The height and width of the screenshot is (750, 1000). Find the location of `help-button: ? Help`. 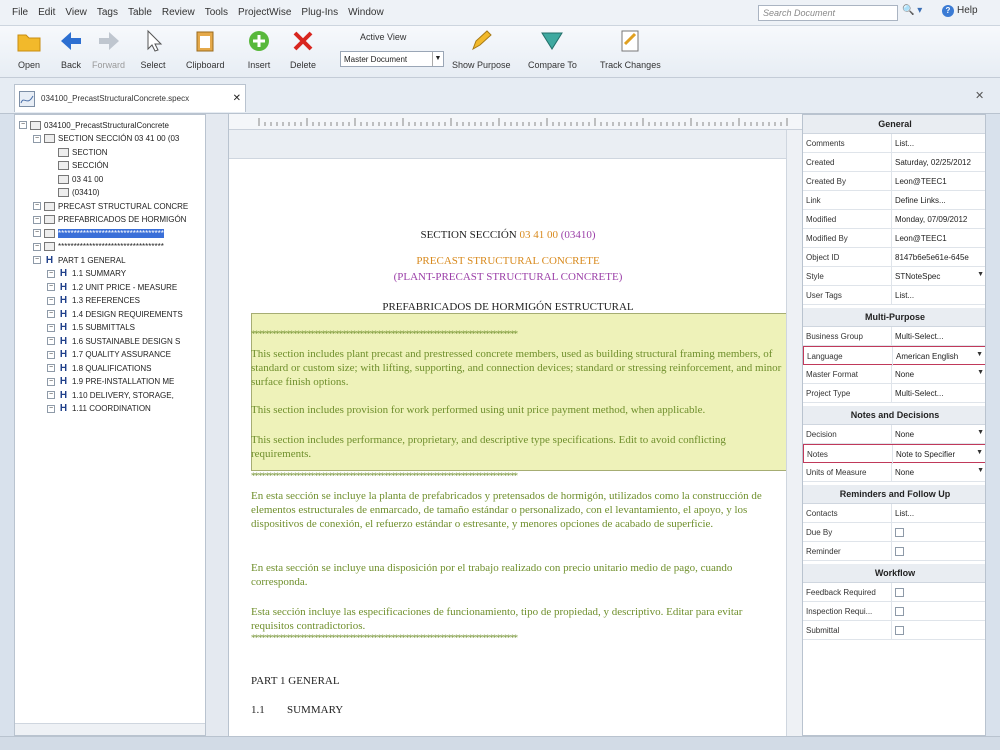

help-button: ? Help is located at coordinates (960, 11).